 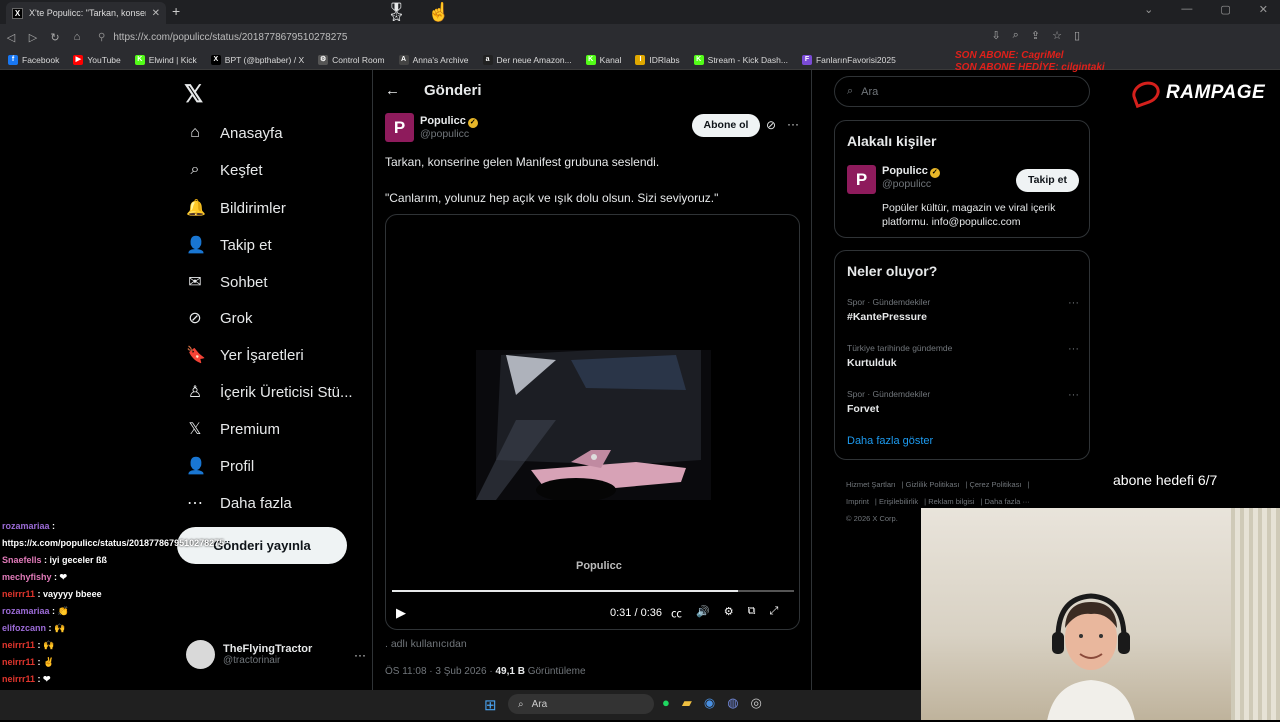 I want to click on minimize-icon: —, so click(x=1186, y=9).